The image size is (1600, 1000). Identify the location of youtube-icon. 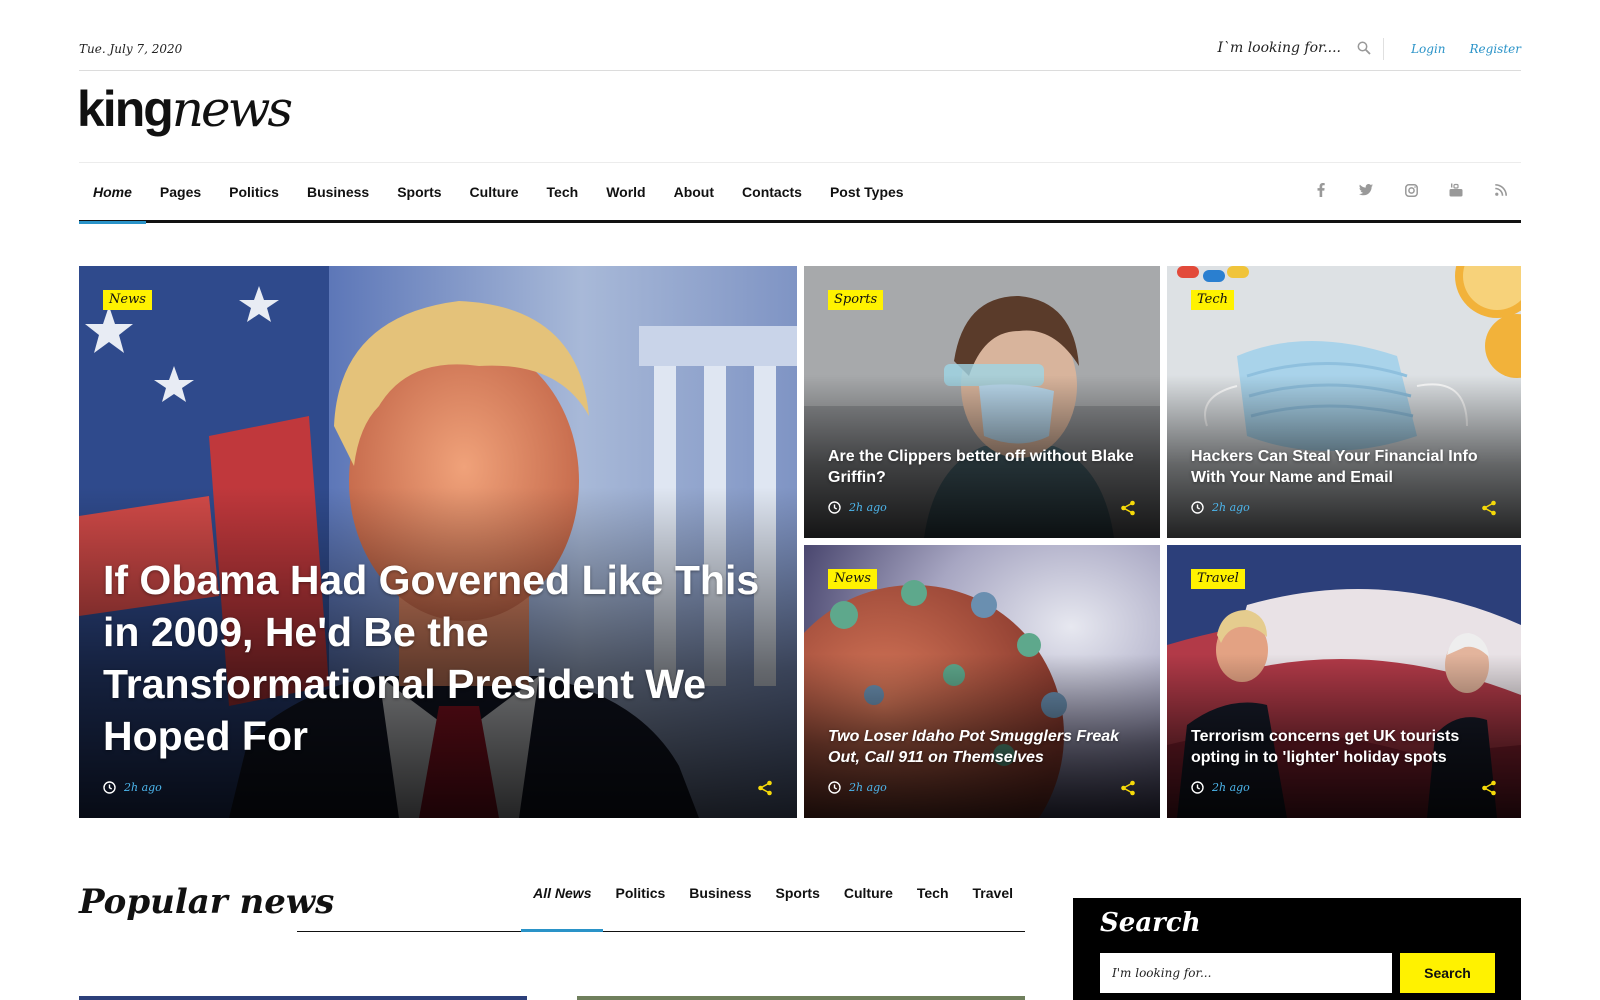
(1456, 190).